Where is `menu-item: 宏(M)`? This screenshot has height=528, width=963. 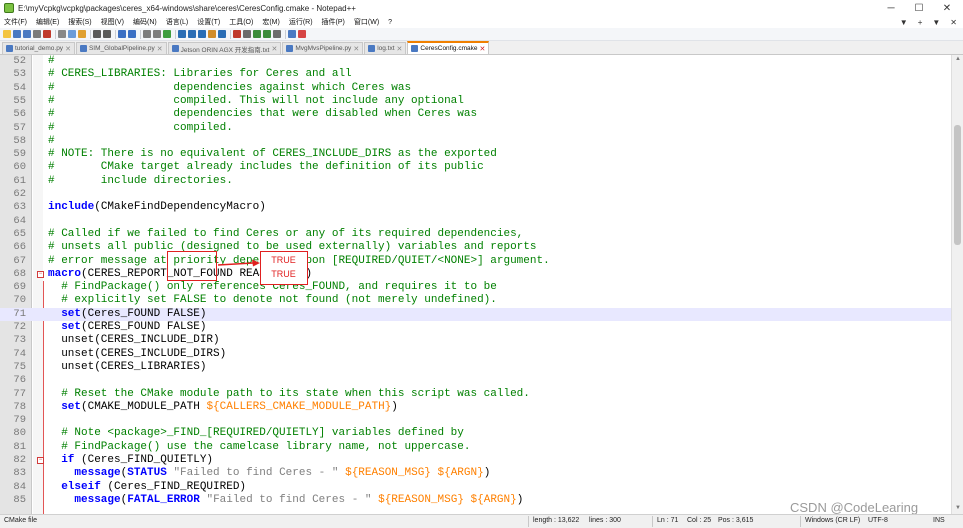 menu-item: 宏(M) is located at coordinates (271, 22).